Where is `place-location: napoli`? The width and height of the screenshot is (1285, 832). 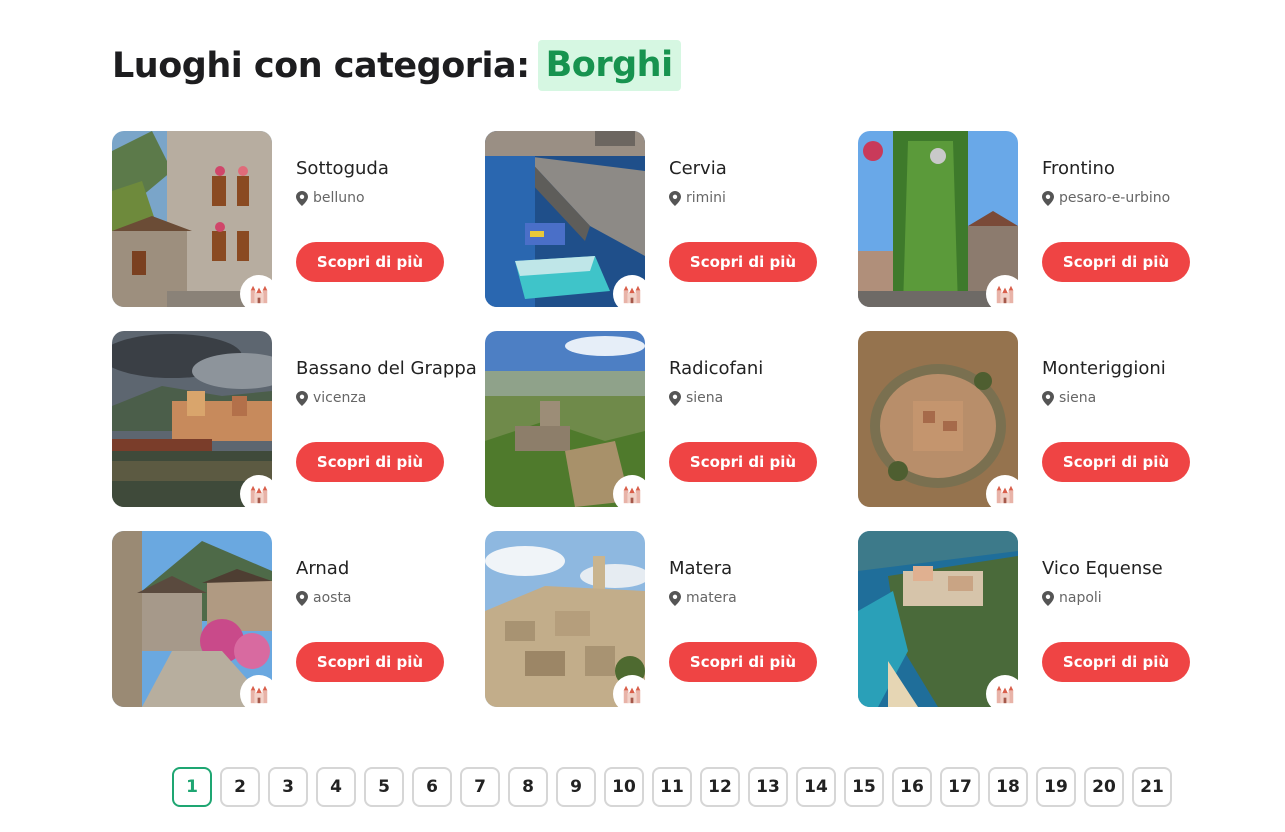 place-location: napoli is located at coordinates (1072, 598).